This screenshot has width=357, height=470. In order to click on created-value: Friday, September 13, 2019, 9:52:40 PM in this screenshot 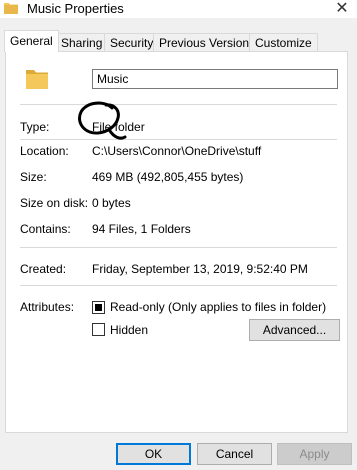, I will do `click(200, 269)`.